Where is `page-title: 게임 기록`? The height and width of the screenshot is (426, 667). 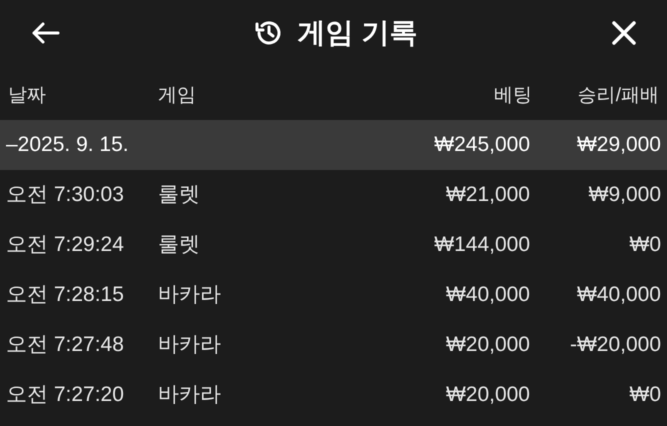
page-title: 게임 기록 is located at coordinates (358, 33).